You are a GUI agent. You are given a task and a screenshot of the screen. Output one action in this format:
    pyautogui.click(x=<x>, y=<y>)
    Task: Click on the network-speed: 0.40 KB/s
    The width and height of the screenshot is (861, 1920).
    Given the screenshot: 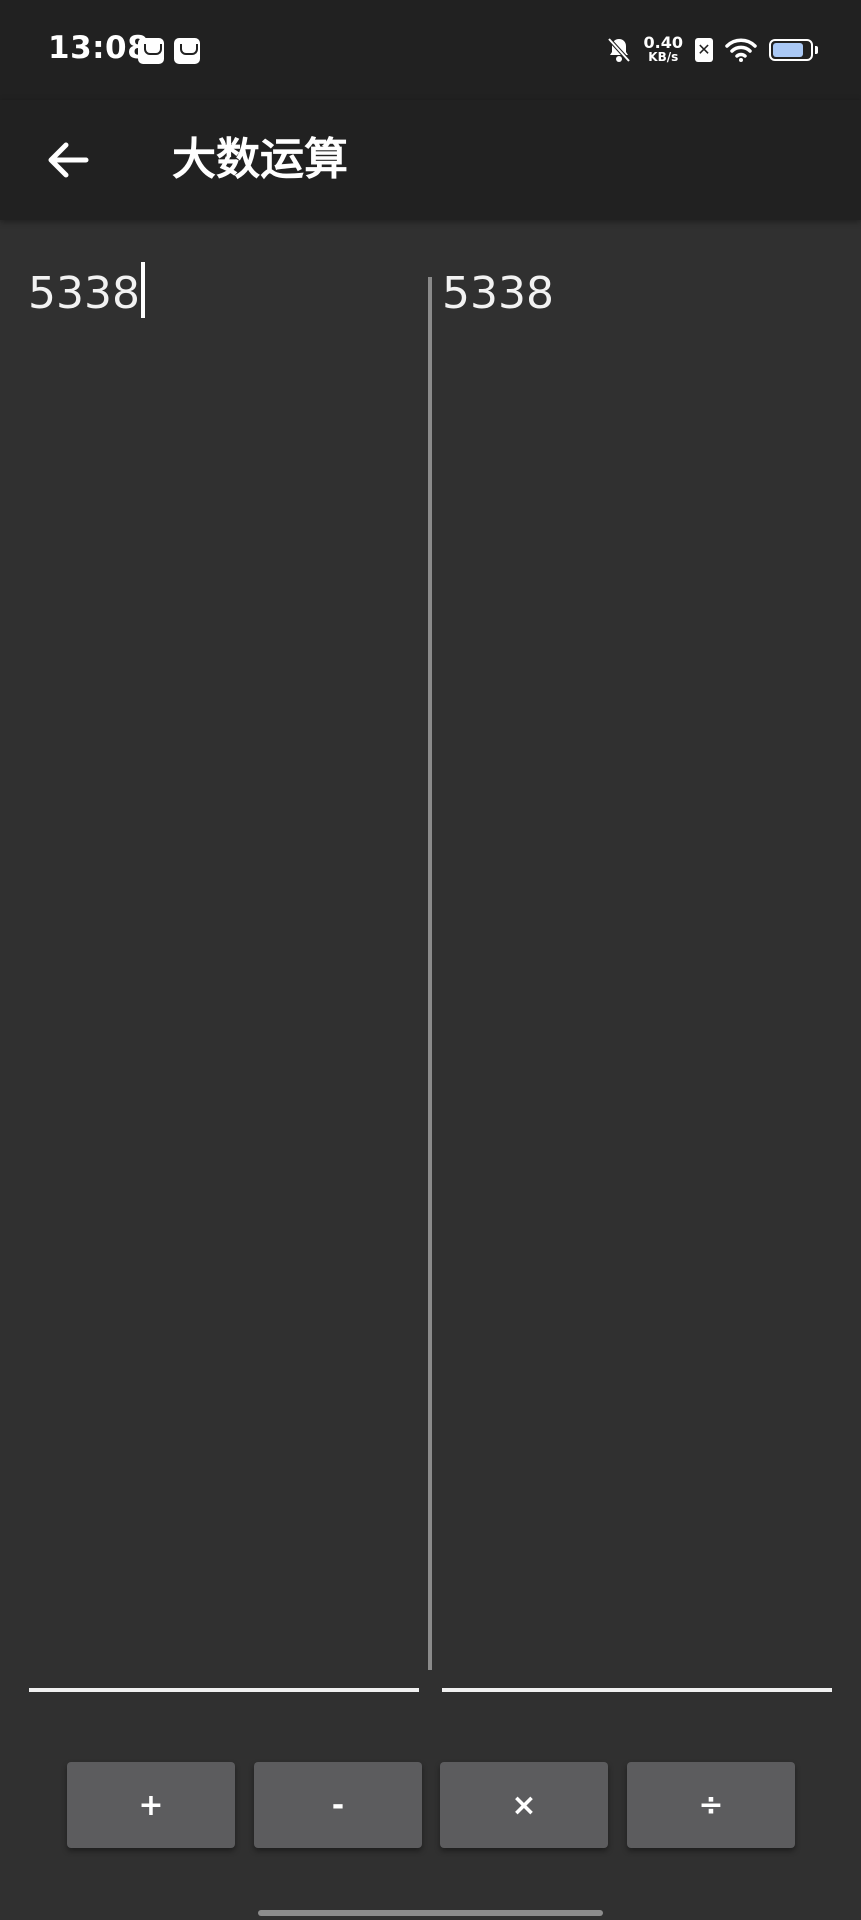 What is the action you would take?
    pyautogui.click(x=663, y=49)
    